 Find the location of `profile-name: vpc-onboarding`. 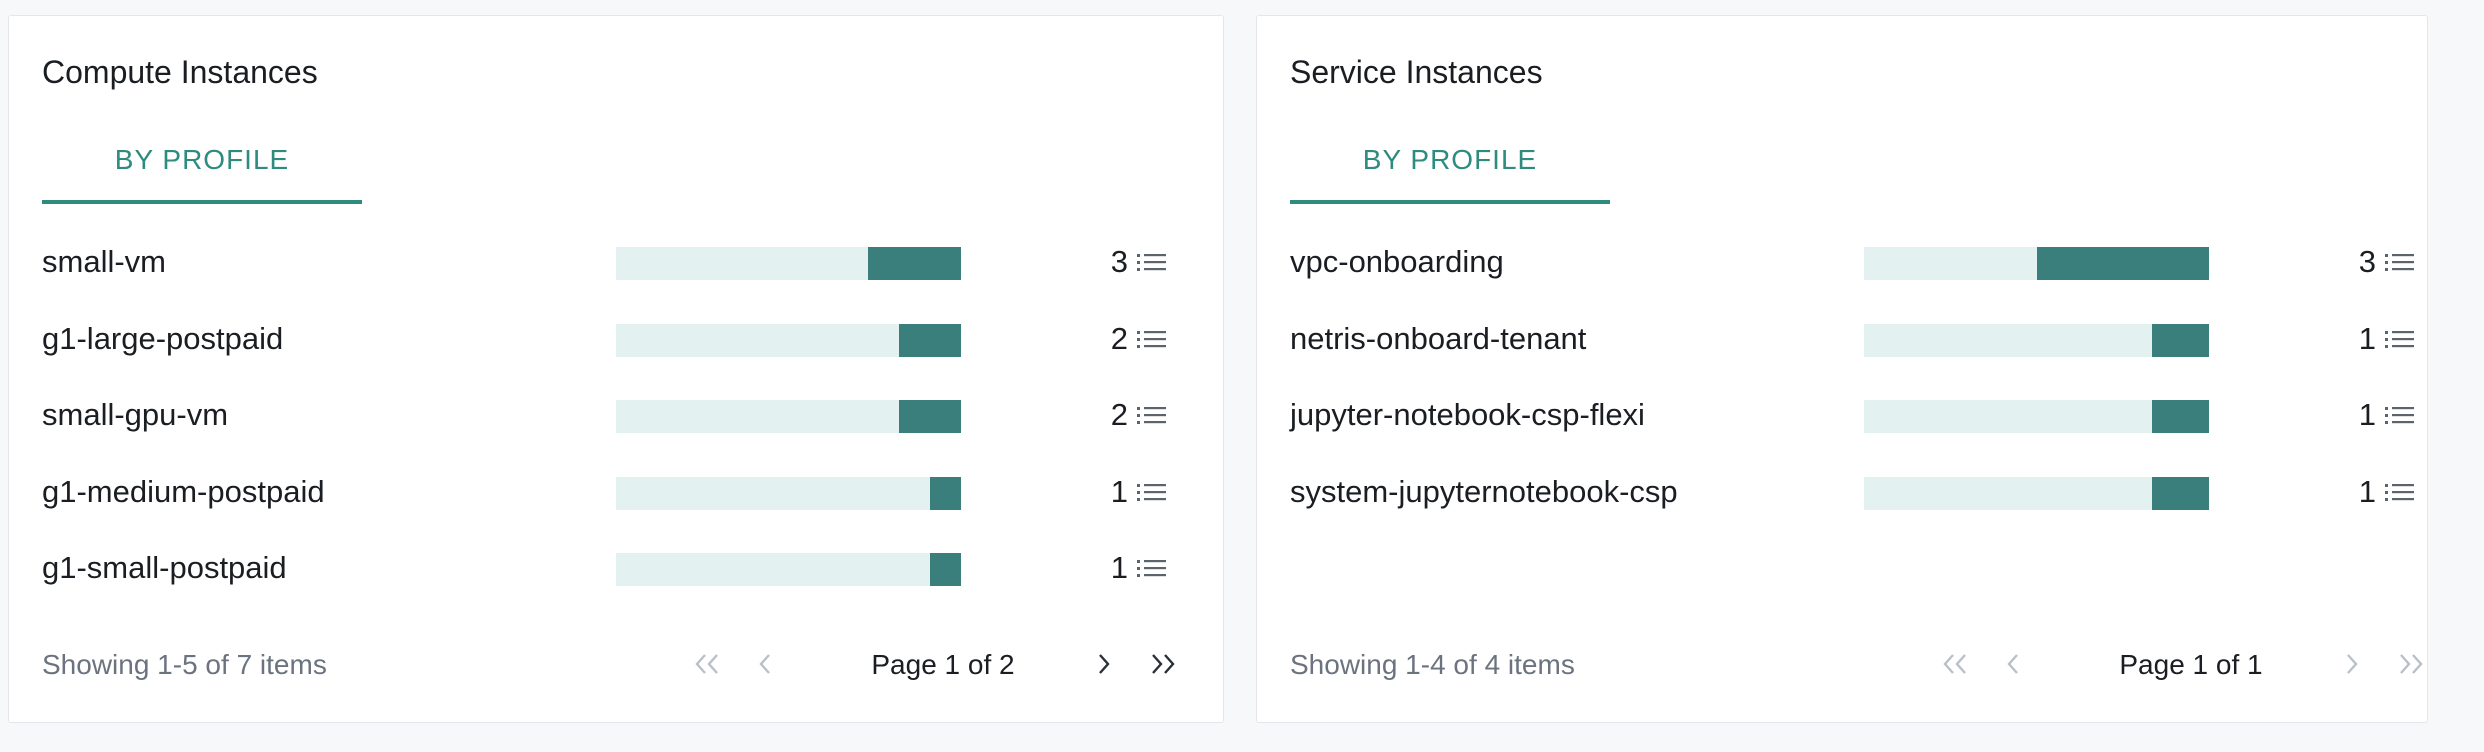

profile-name: vpc-onboarding is located at coordinates (1397, 261).